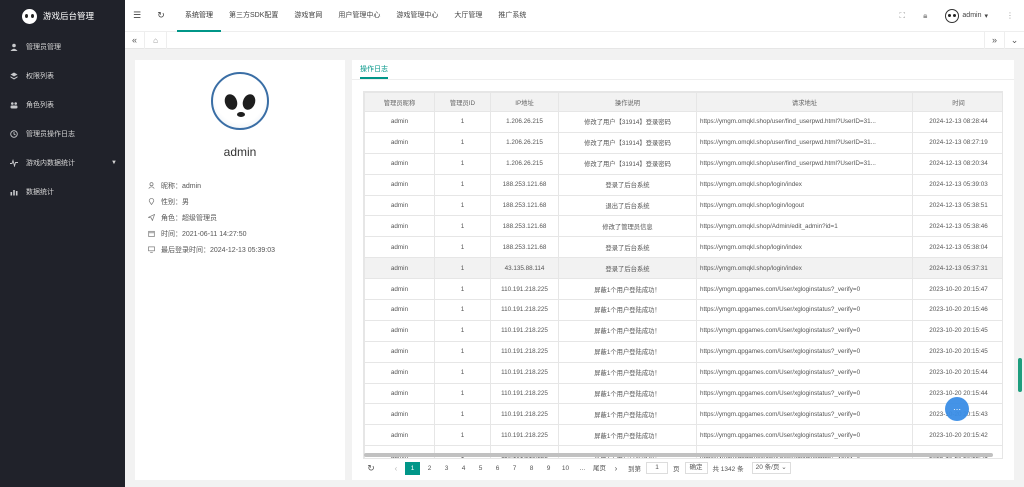  I want to click on page-2: 2, so click(429, 468).